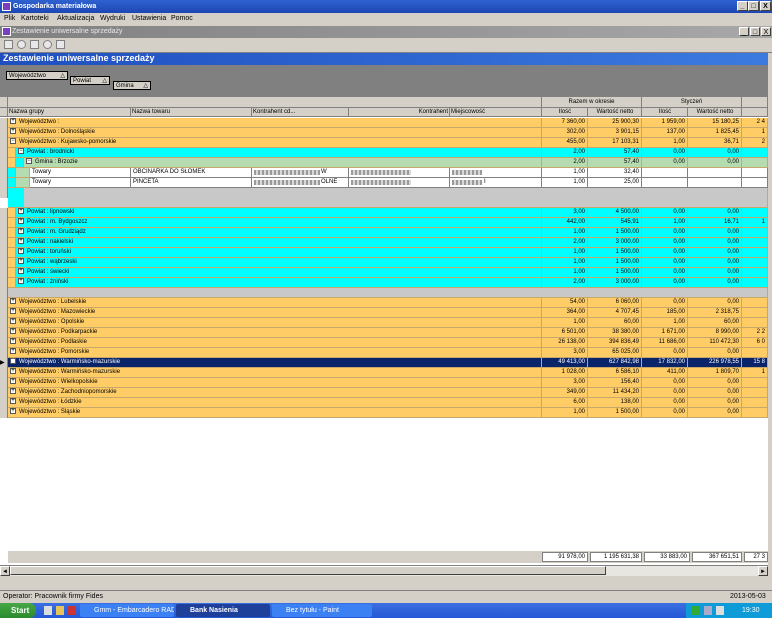  I want to click on col-styczen-ilosc: Ilość, so click(665, 112).